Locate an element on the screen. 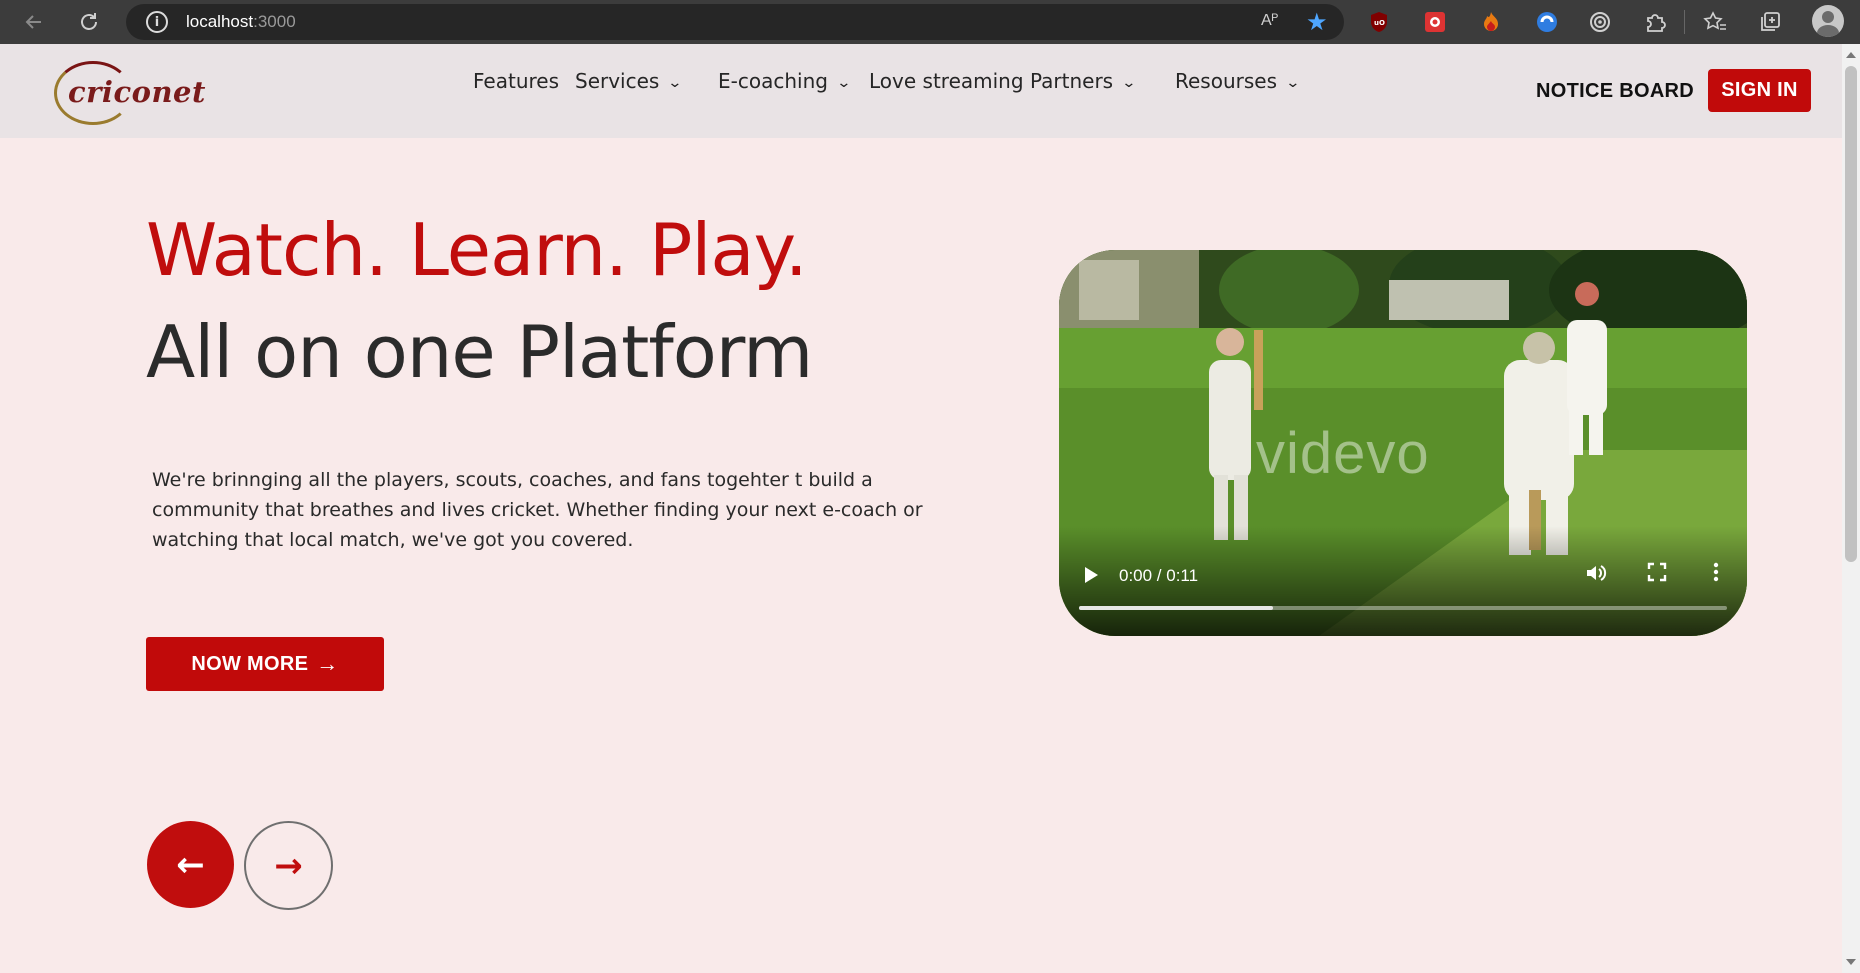 The image size is (1860, 973). video-progress-bar is located at coordinates (1403, 608).